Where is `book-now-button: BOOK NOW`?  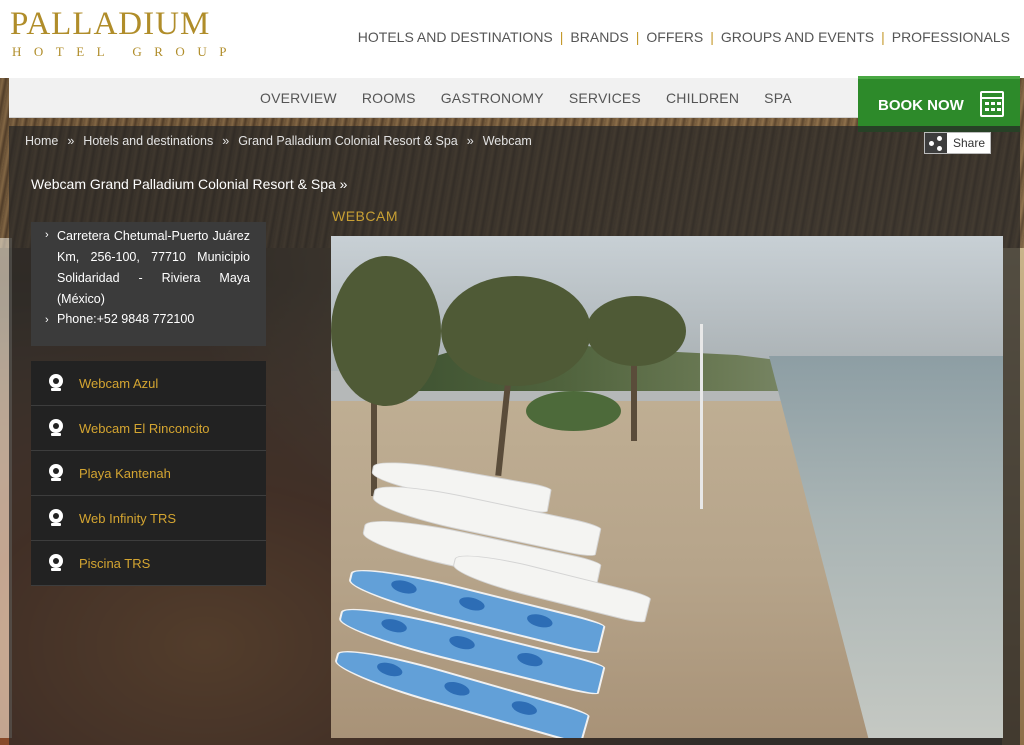
book-now-button: BOOK NOW is located at coordinates (939, 104).